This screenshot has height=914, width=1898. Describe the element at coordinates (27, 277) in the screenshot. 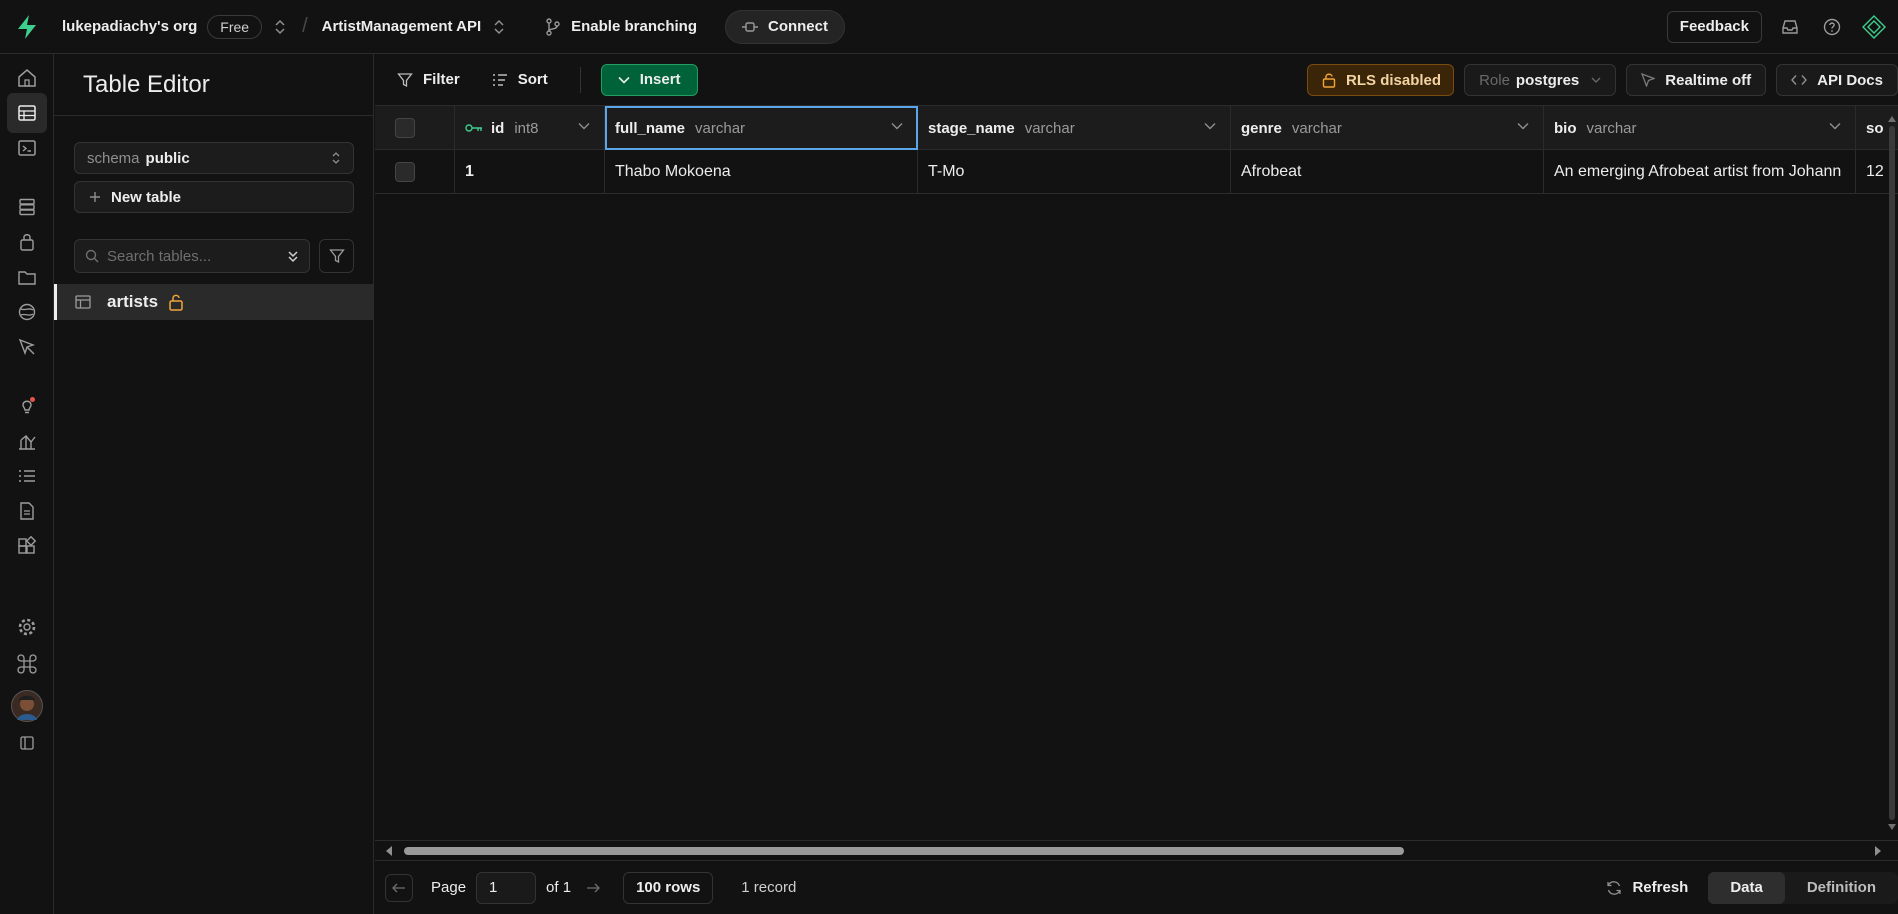

I see `storage-icon` at that location.